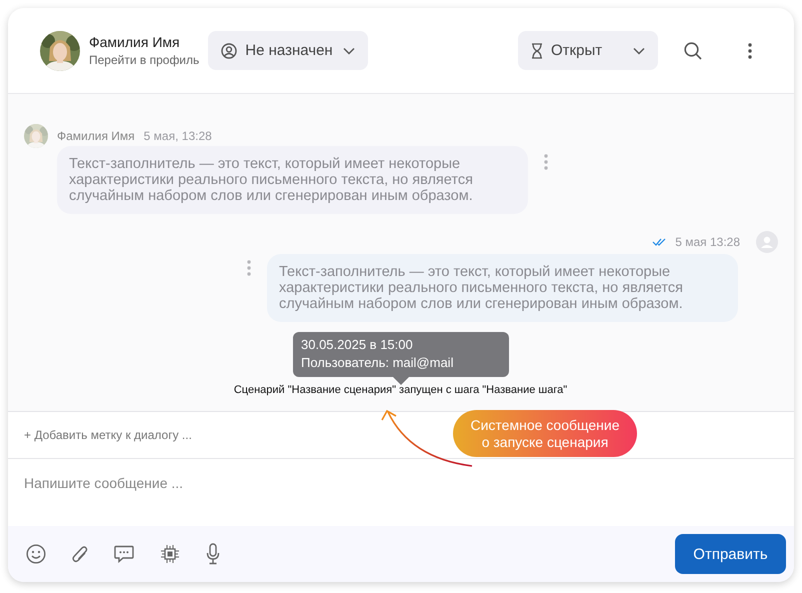 This screenshot has width=802, height=593. Describe the element at coordinates (170, 554) in the screenshot. I see `chip-icon` at that location.